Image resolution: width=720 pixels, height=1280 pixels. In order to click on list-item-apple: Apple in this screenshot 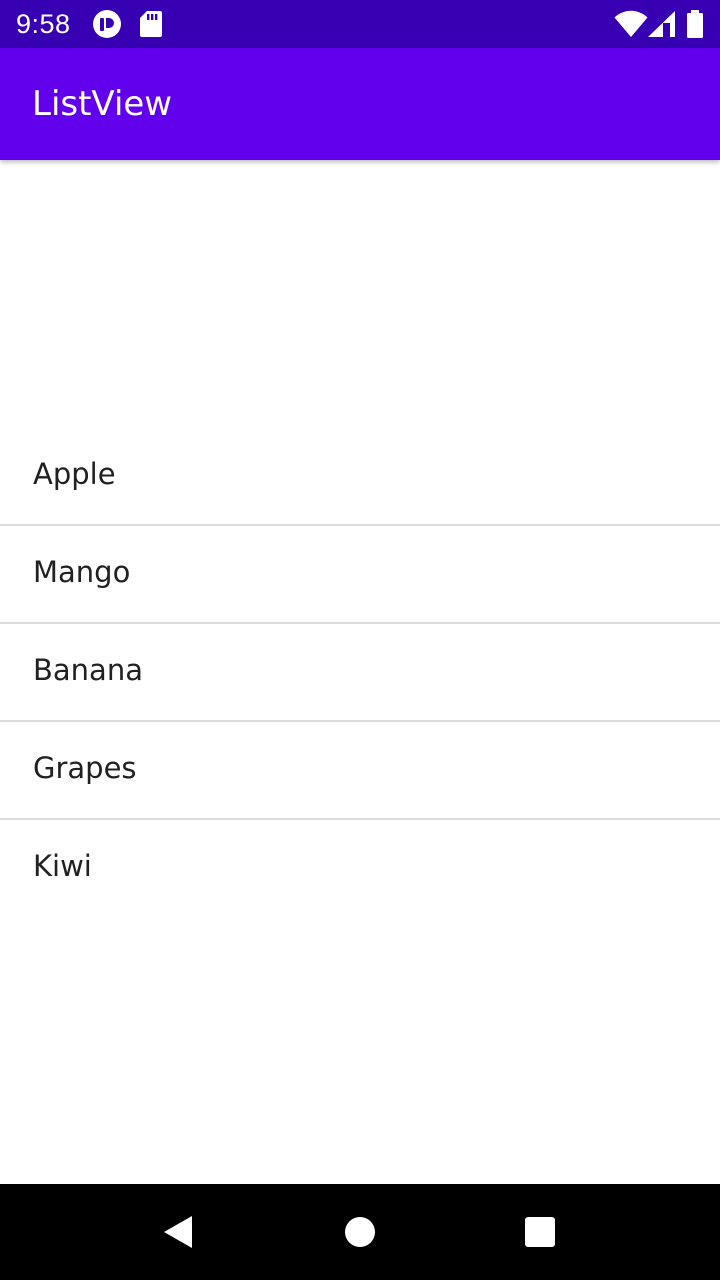, I will do `click(360, 476)`.